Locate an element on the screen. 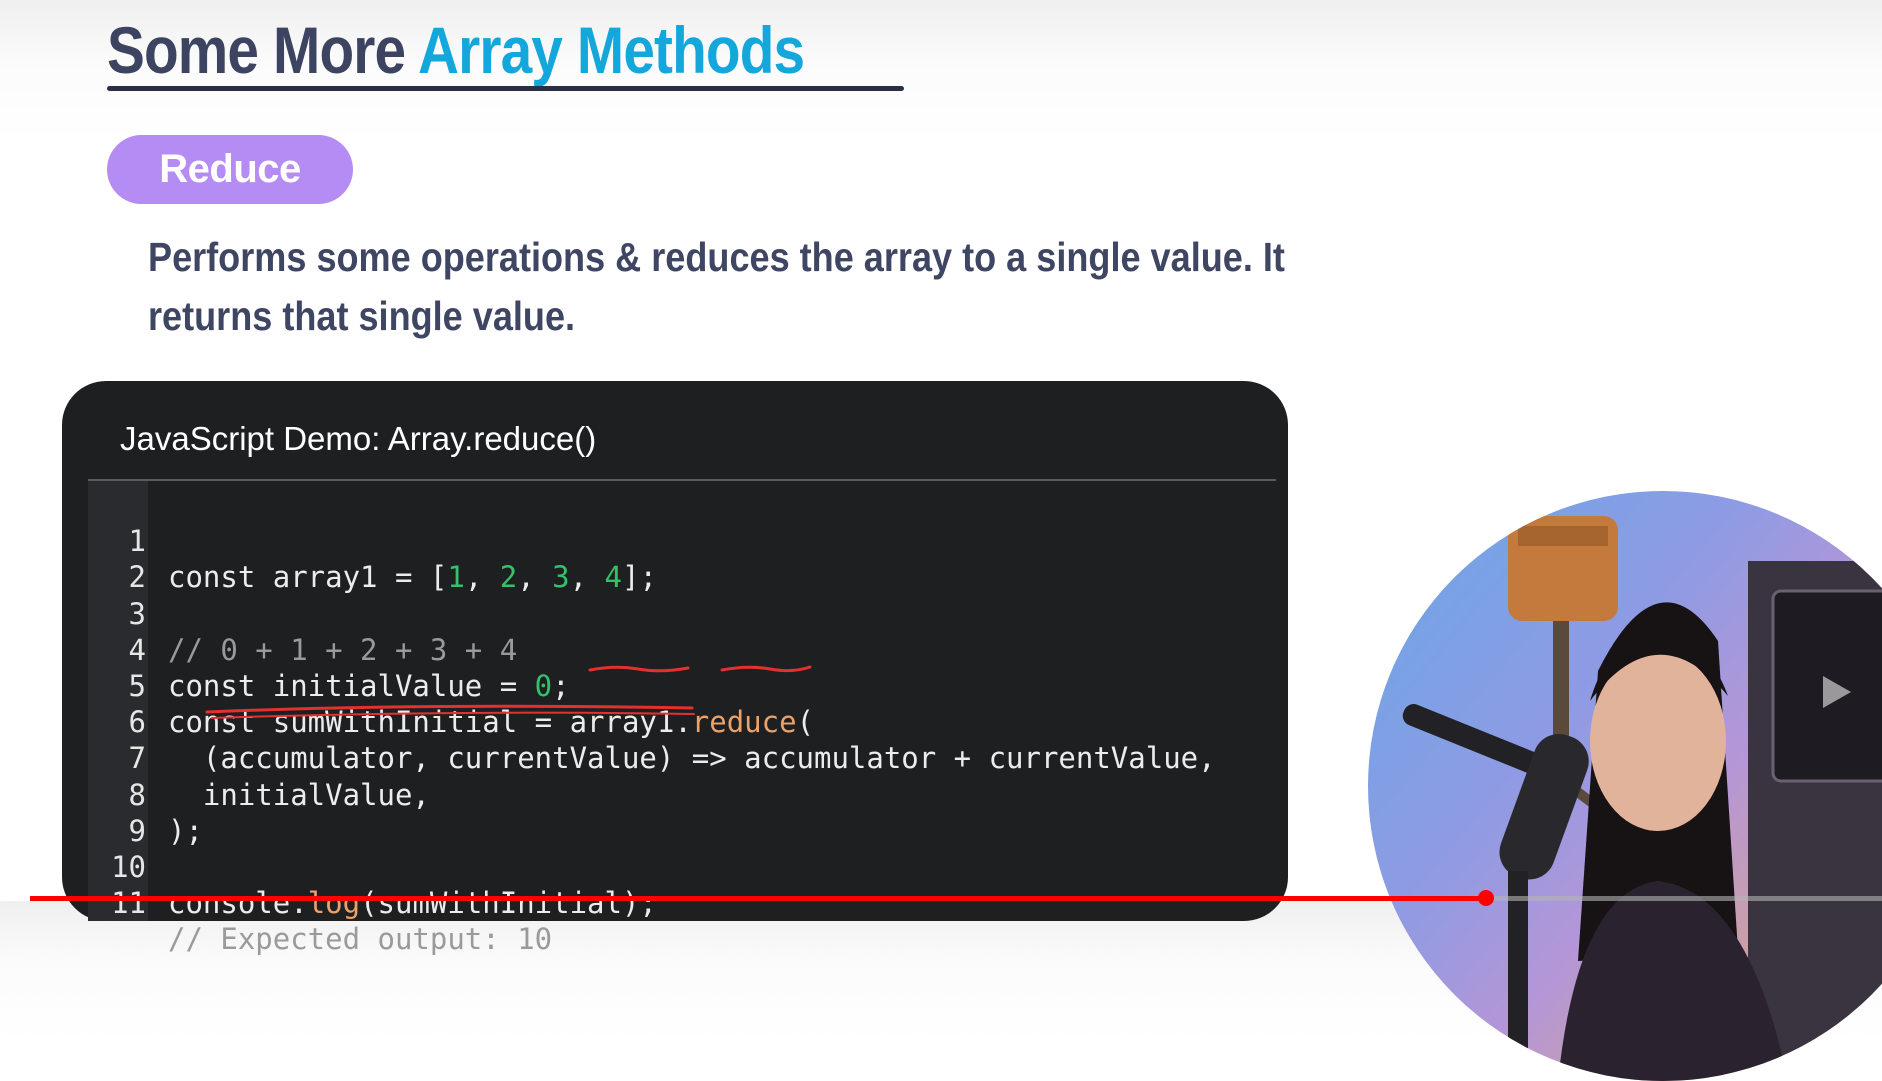  code-number: 4 is located at coordinates (613, 577).